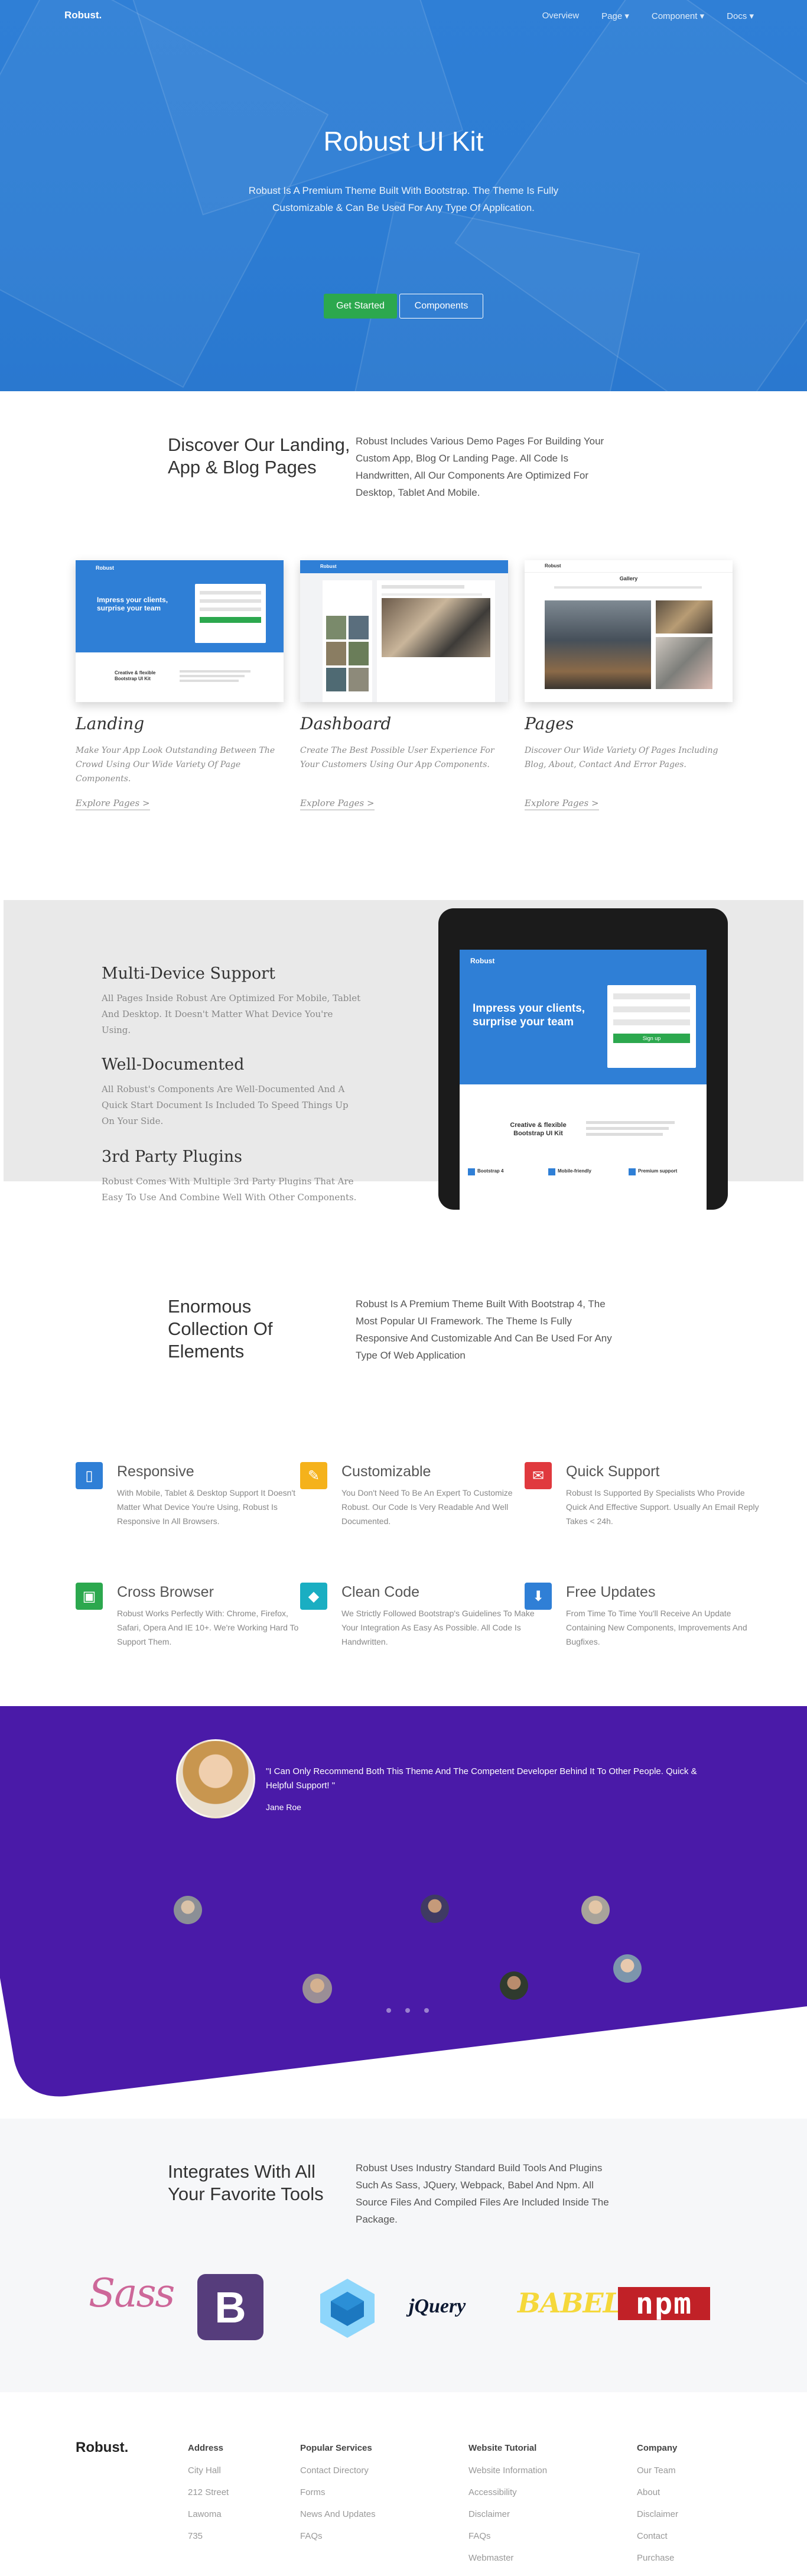  I want to click on nav-brand: Robust., so click(83, 15).